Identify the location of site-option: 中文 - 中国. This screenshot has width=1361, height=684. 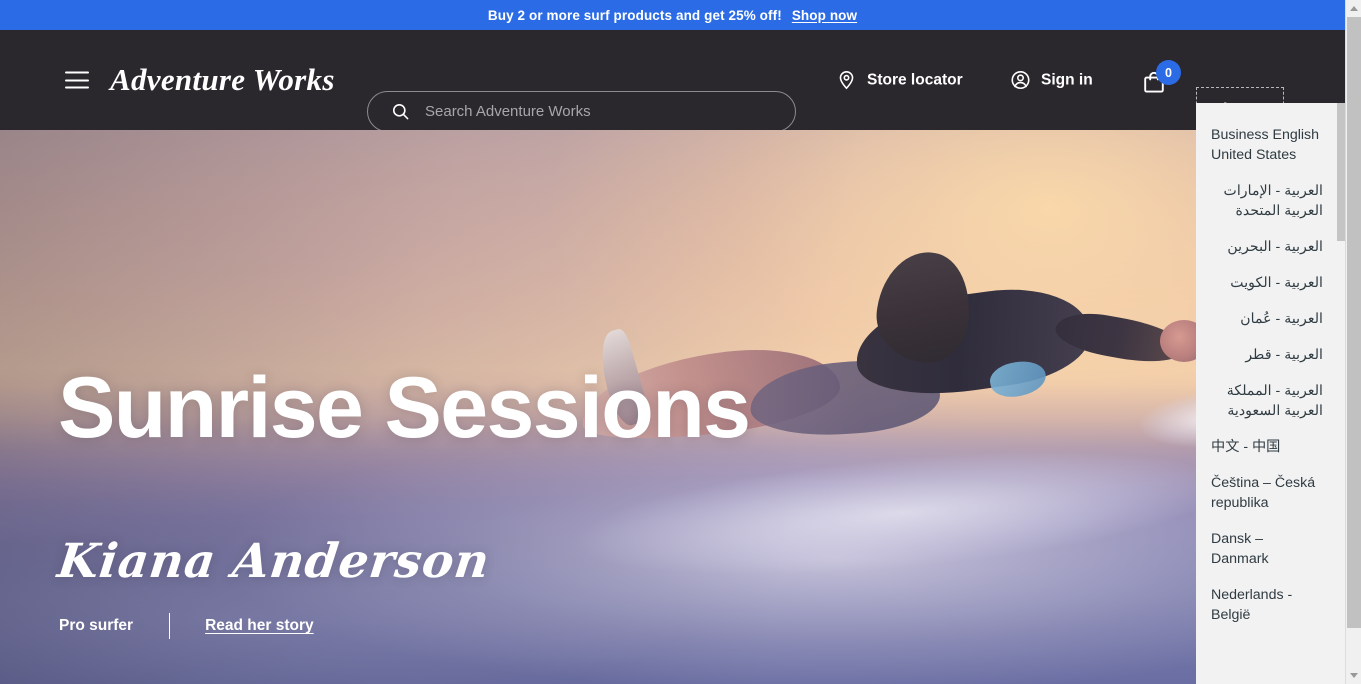
(1266, 447).